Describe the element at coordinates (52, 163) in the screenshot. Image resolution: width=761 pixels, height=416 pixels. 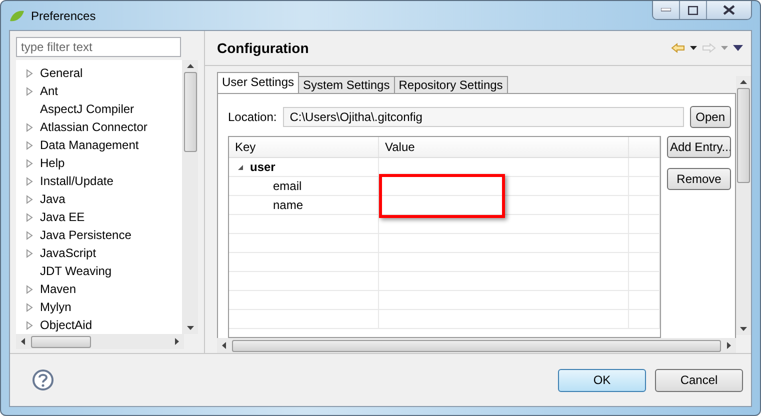
I see `tree-item: Help` at that location.